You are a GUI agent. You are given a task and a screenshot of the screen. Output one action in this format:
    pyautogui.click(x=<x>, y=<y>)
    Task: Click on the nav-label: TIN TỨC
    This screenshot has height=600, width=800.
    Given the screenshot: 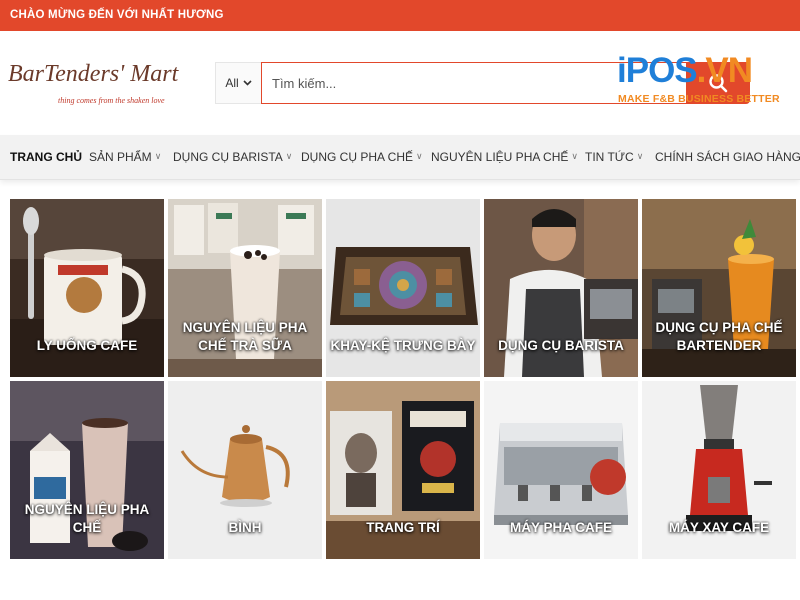 What is the action you would take?
    pyautogui.click(x=609, y=157)
    